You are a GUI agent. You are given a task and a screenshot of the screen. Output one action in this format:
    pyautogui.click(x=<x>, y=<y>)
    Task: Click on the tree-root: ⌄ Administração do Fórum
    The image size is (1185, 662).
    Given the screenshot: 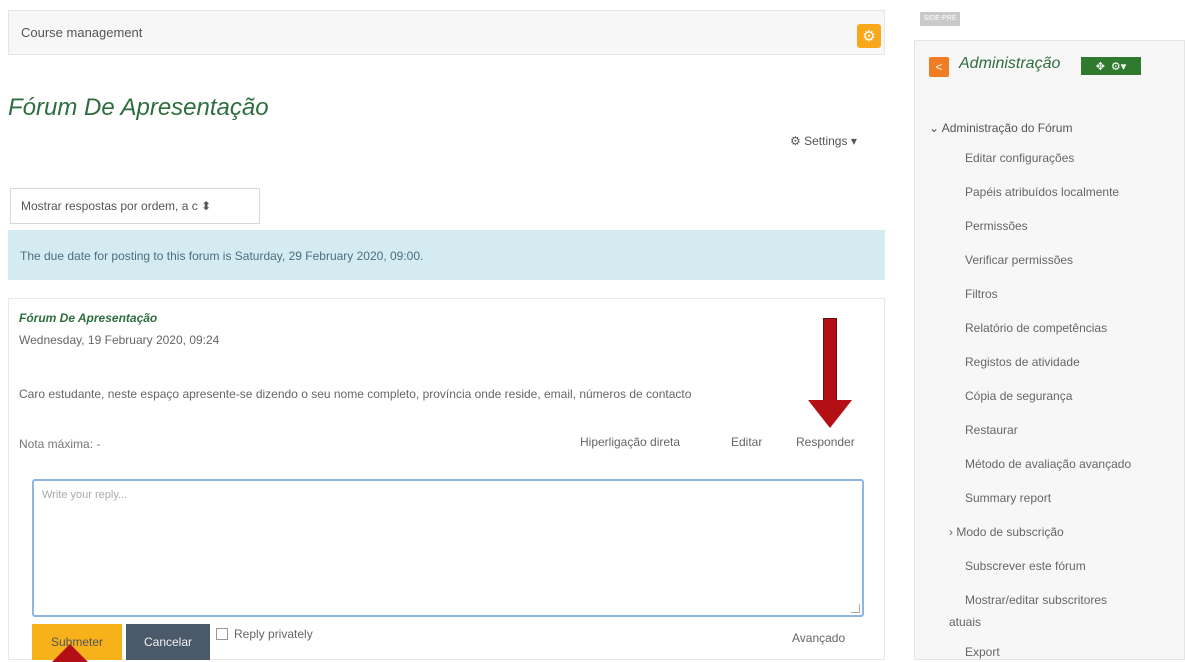 What is the action you would take?
    pyautogui.click(x=1000, y=128)
    